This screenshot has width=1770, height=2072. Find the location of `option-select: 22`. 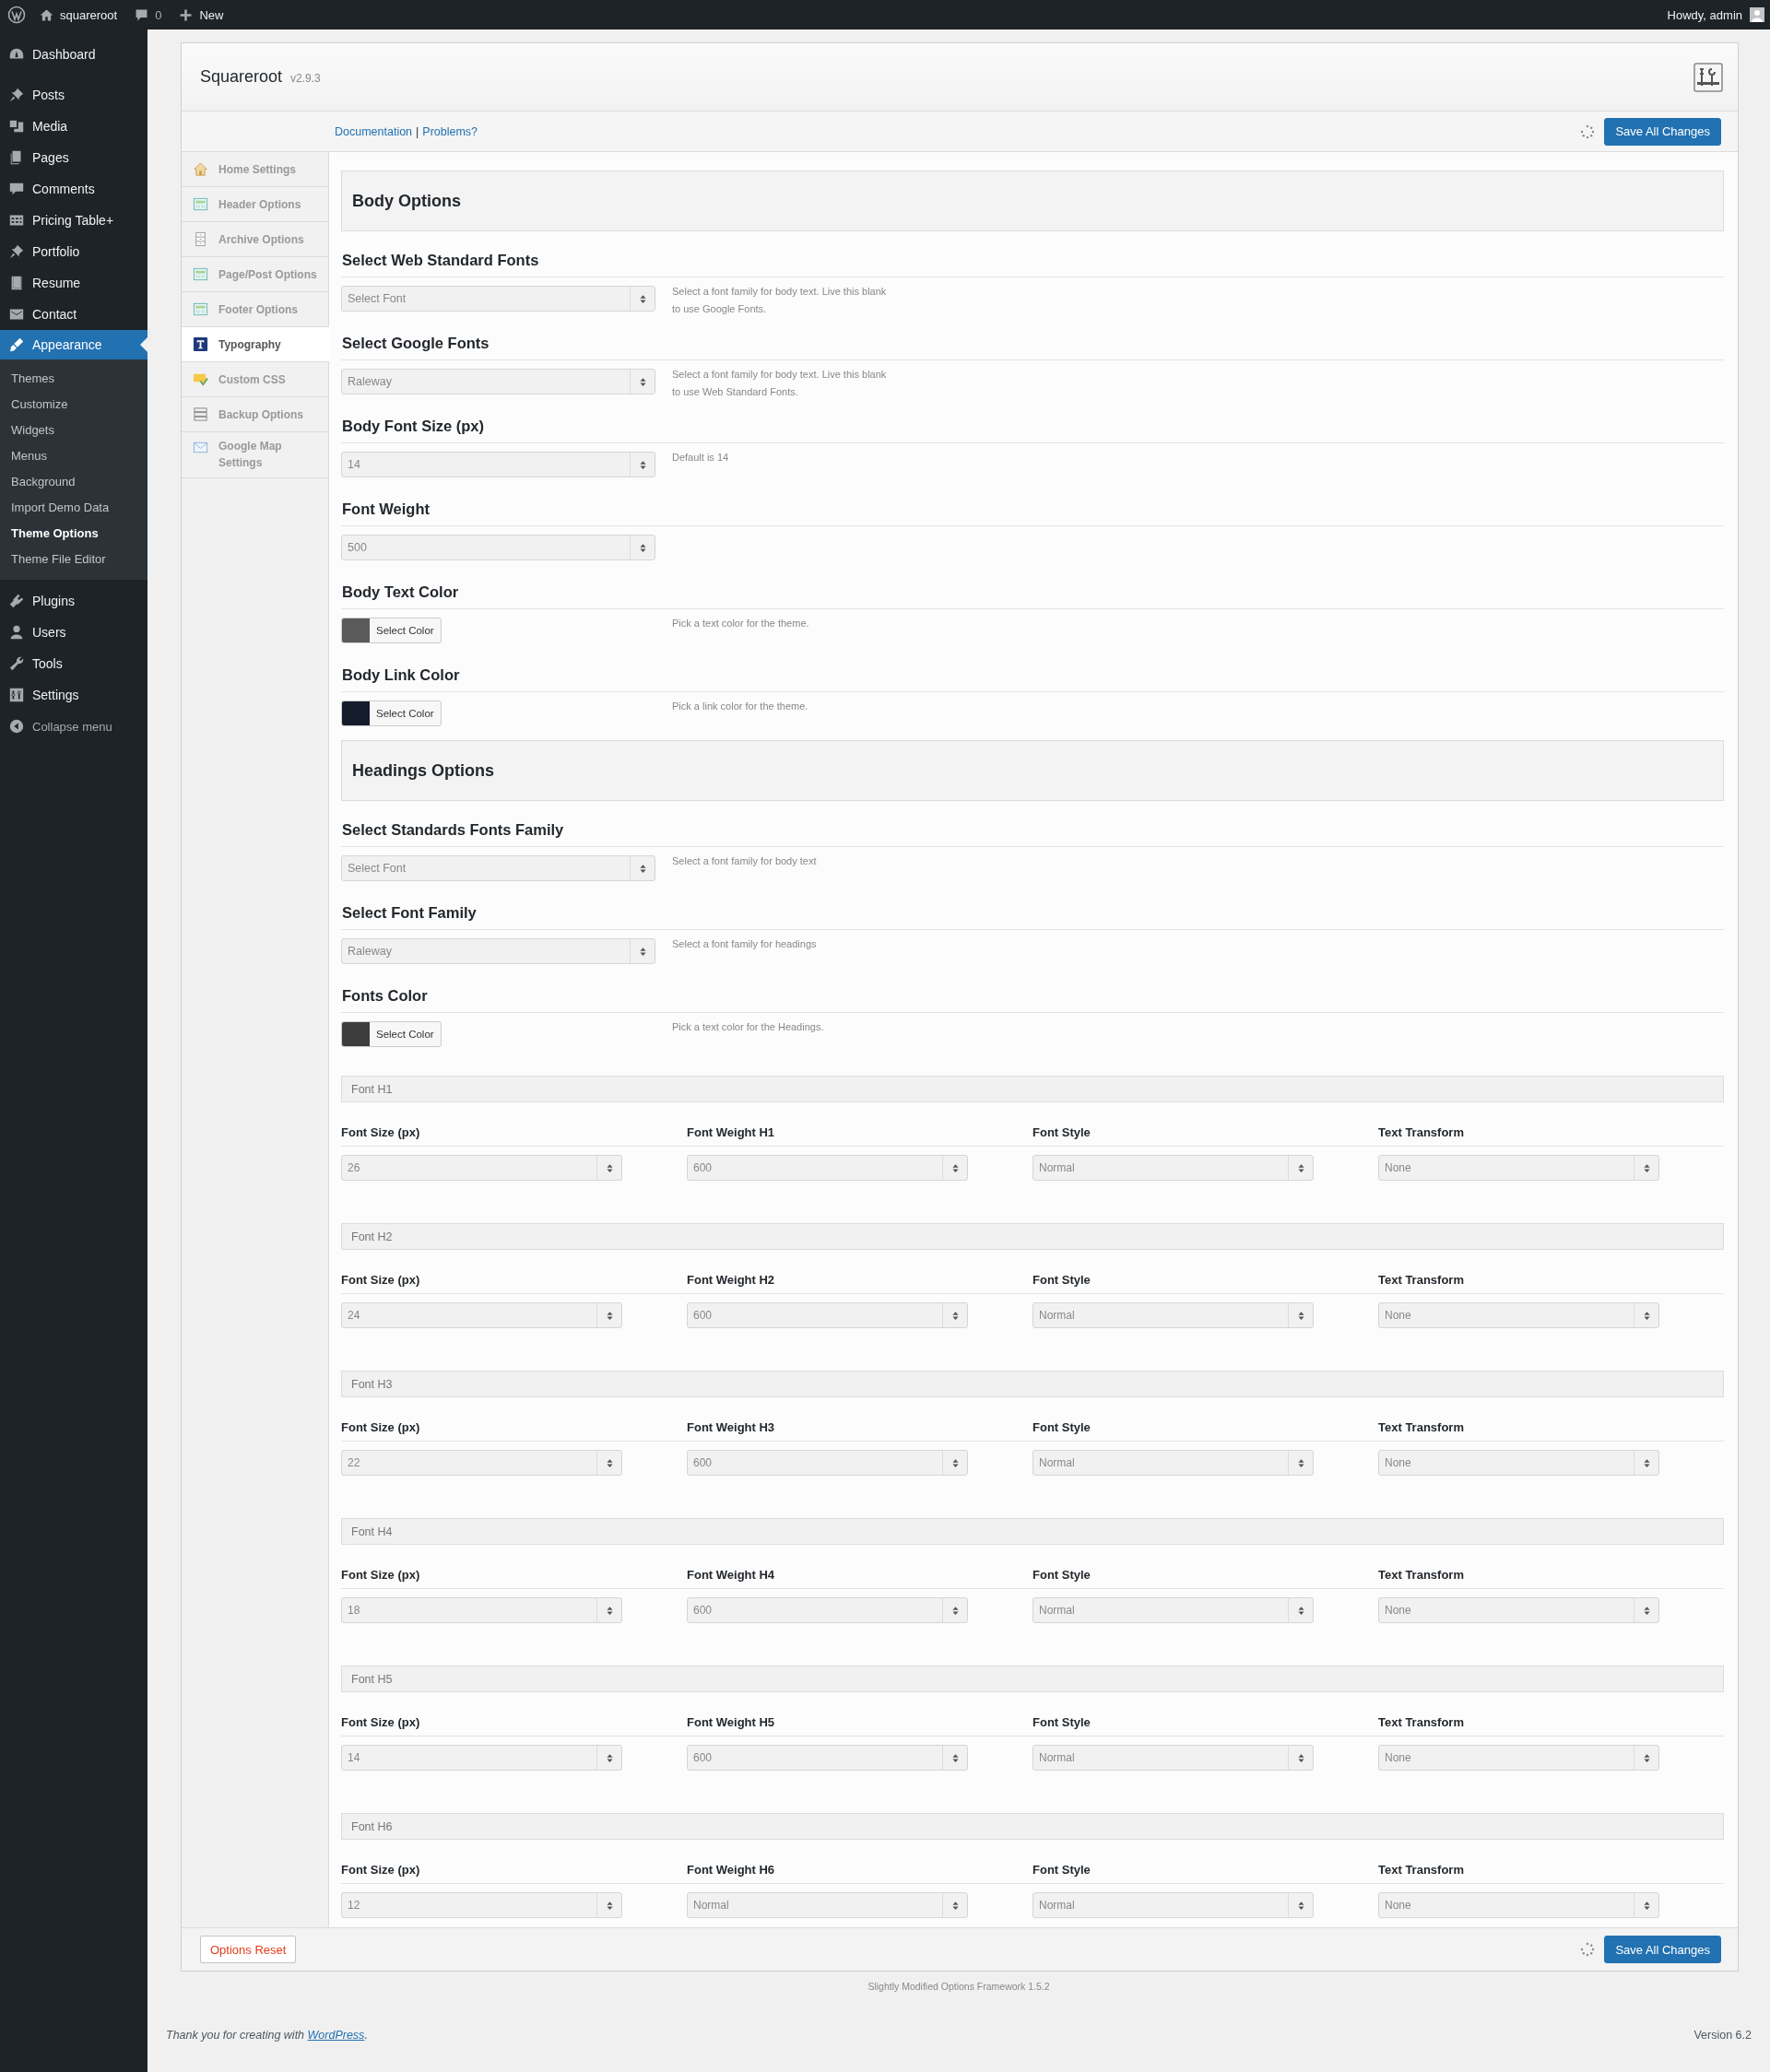

option-select: 22 is located at coordinates (481, 1463).